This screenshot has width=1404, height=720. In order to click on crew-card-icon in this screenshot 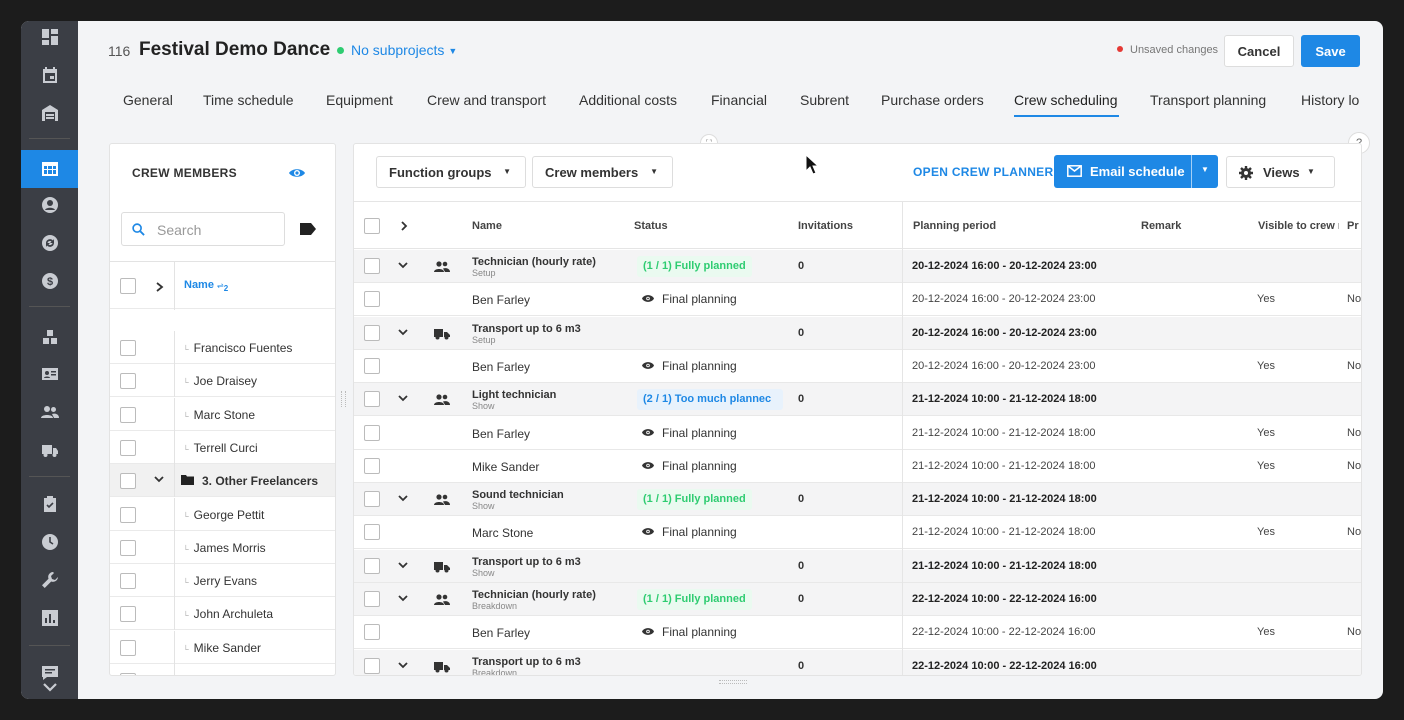, I will do `click(49, 374)`.